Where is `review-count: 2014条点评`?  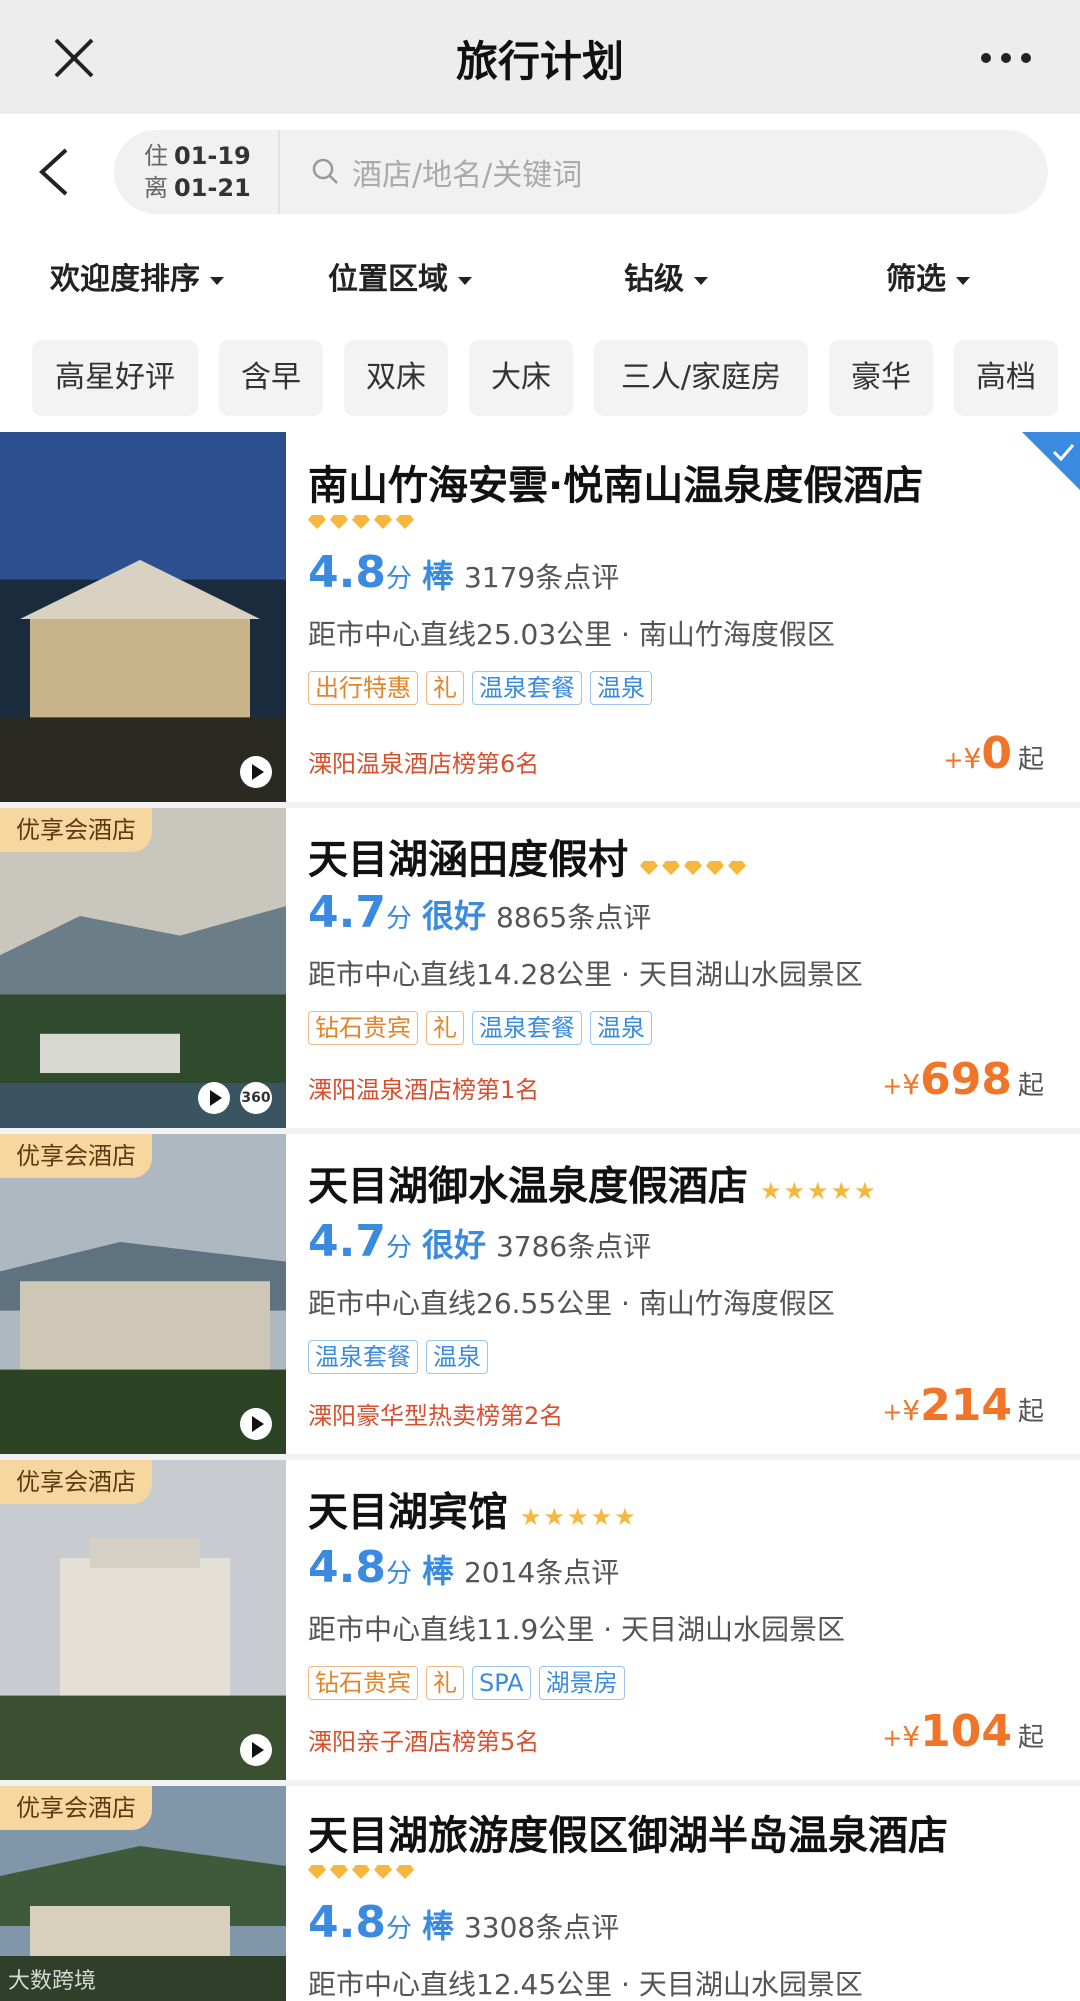
review-count: 2014条点评 is located at coordinates (541, 1572).